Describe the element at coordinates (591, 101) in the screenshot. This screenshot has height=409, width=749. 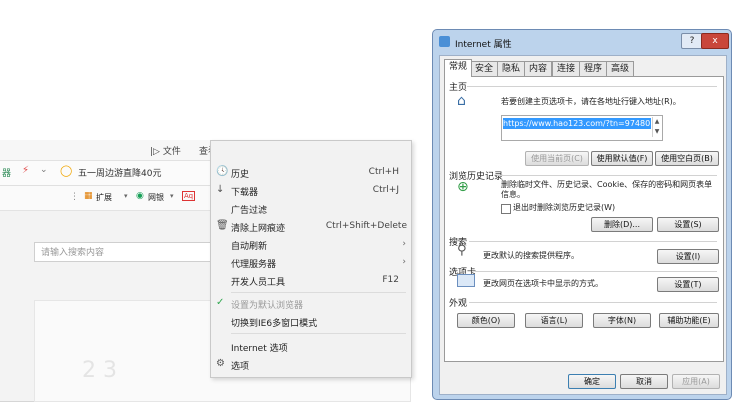
I see `home-description: 若要创建主页选项卡，请在各地址行键入地址(R)。` at that location.